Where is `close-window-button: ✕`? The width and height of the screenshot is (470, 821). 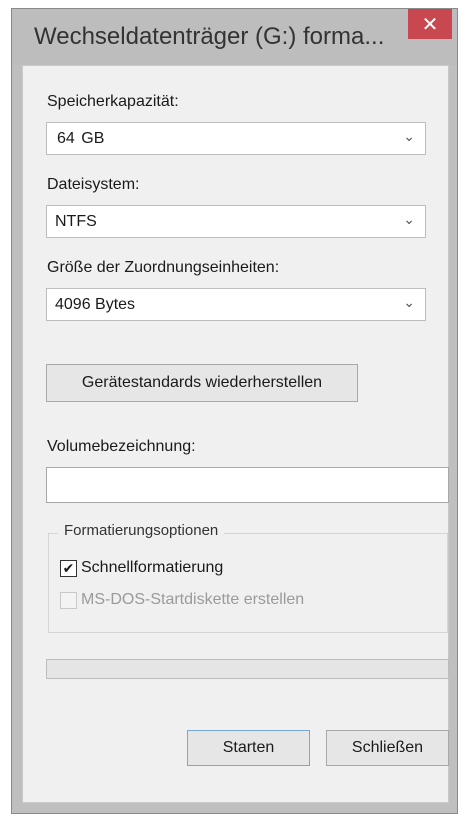
close-window-button: ✕ is located at coordinates (430, 24).